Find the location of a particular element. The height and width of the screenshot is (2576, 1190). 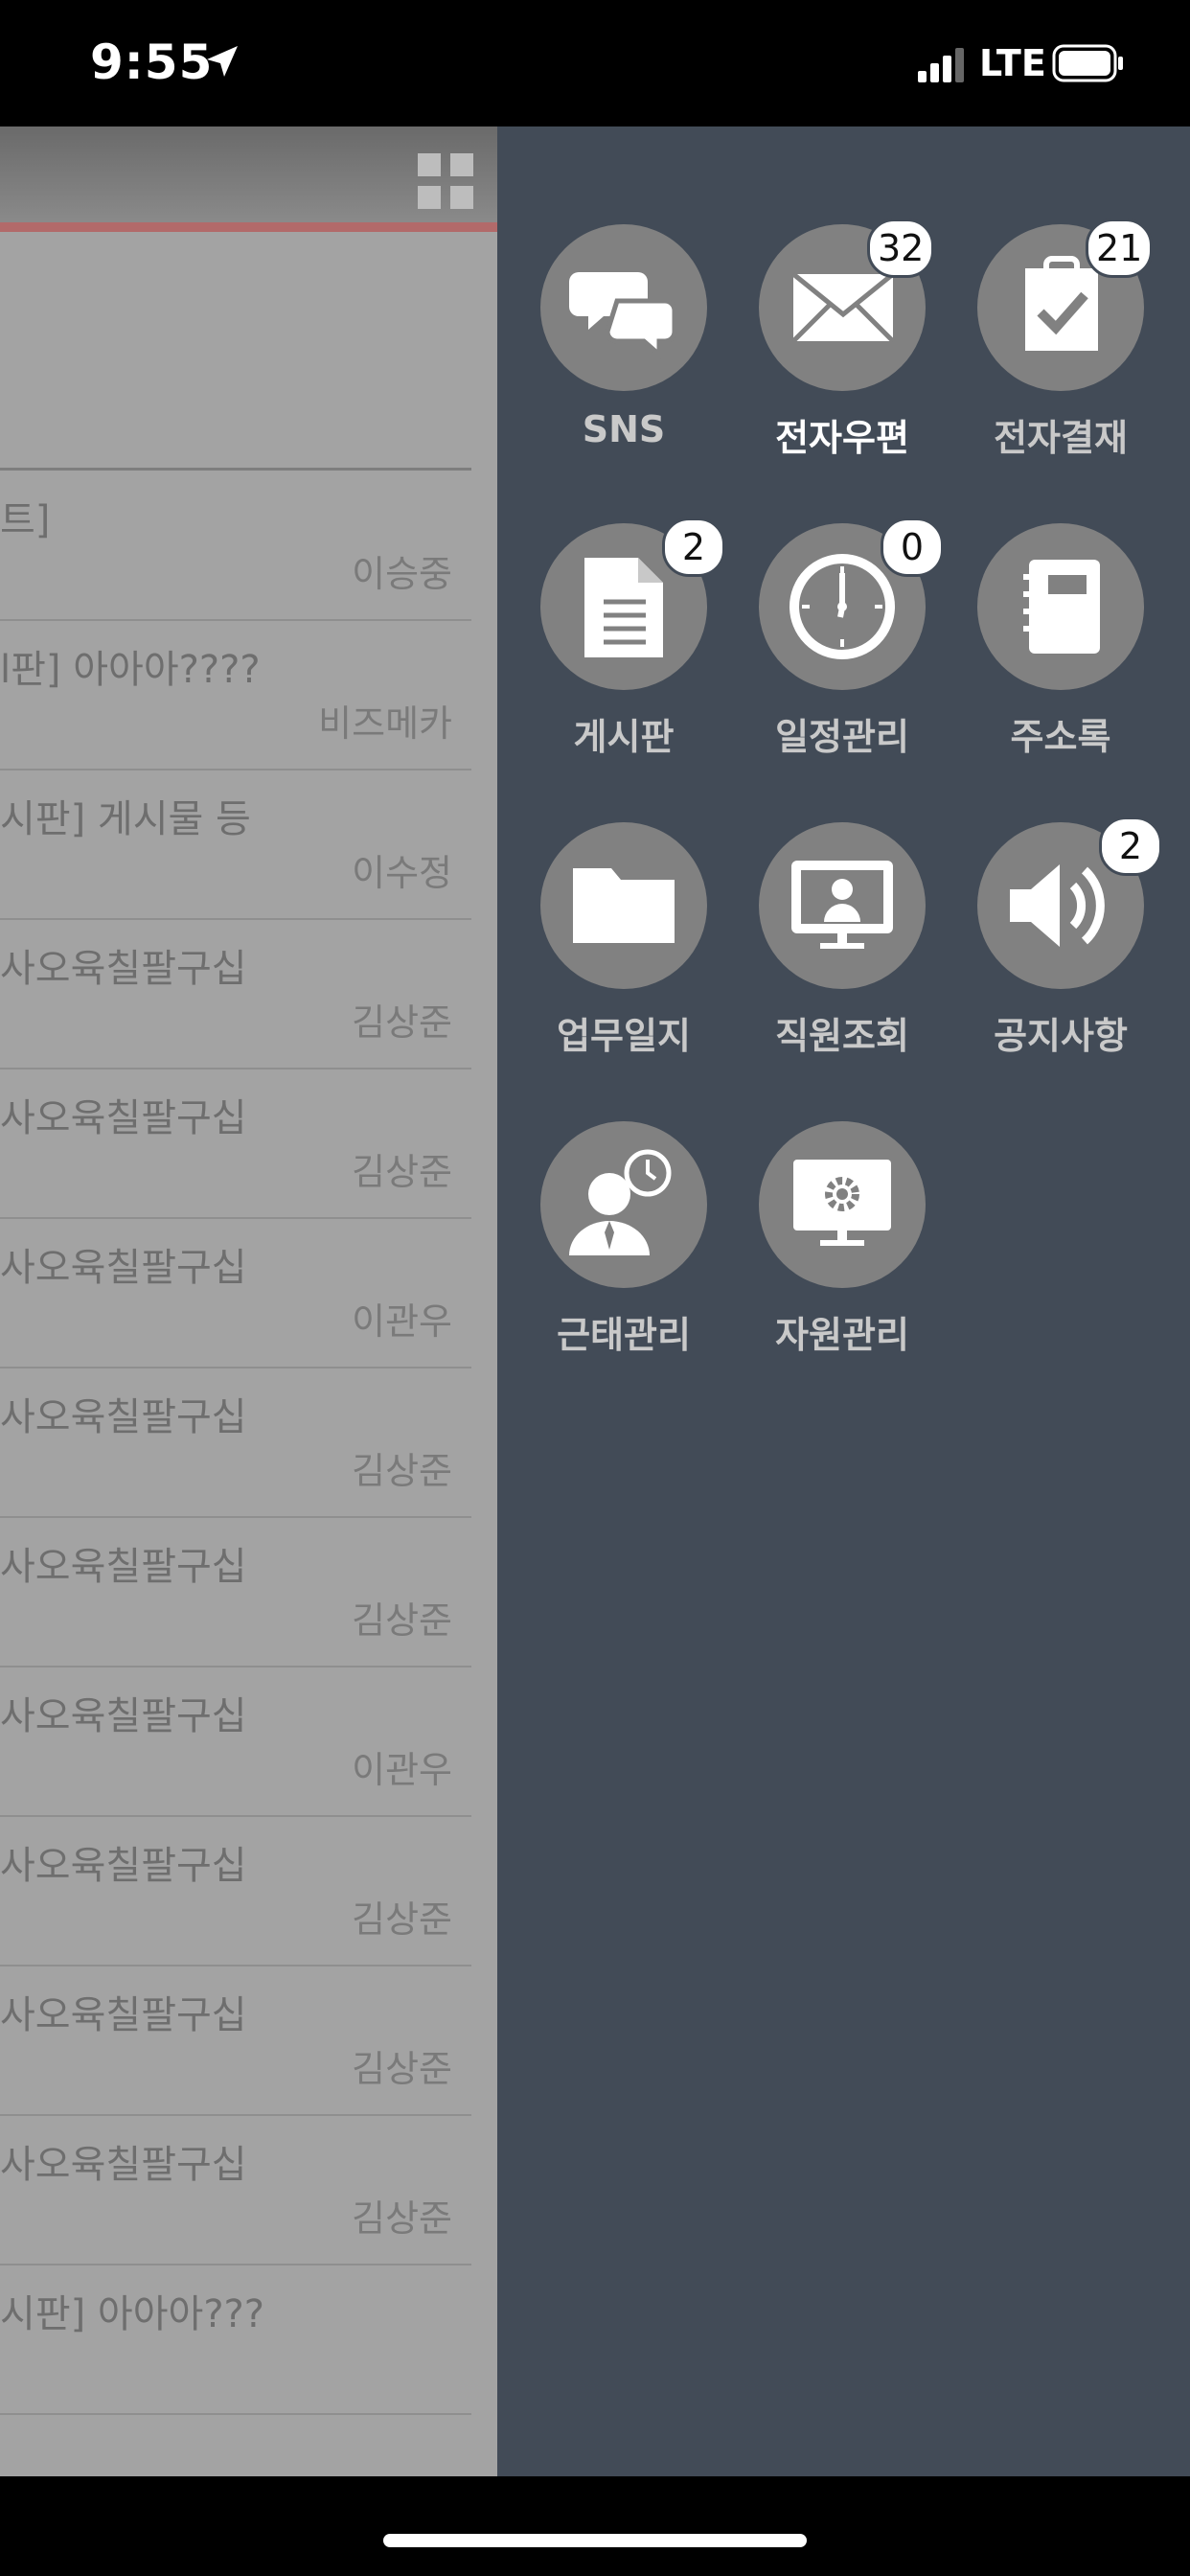

menu-label: 주소록 is located at coordinates (1061, 737).